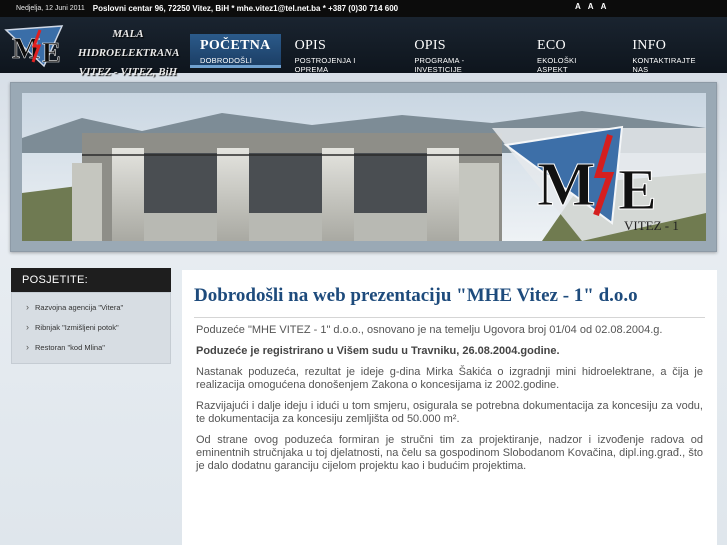 This screenshot has height=545, width=727. What do you see at coordinates (439, 65) in the screenshot?
I see `nav-subtitle: PROGRAMA - INVESTICIJE` at bounding box center [439, 65].